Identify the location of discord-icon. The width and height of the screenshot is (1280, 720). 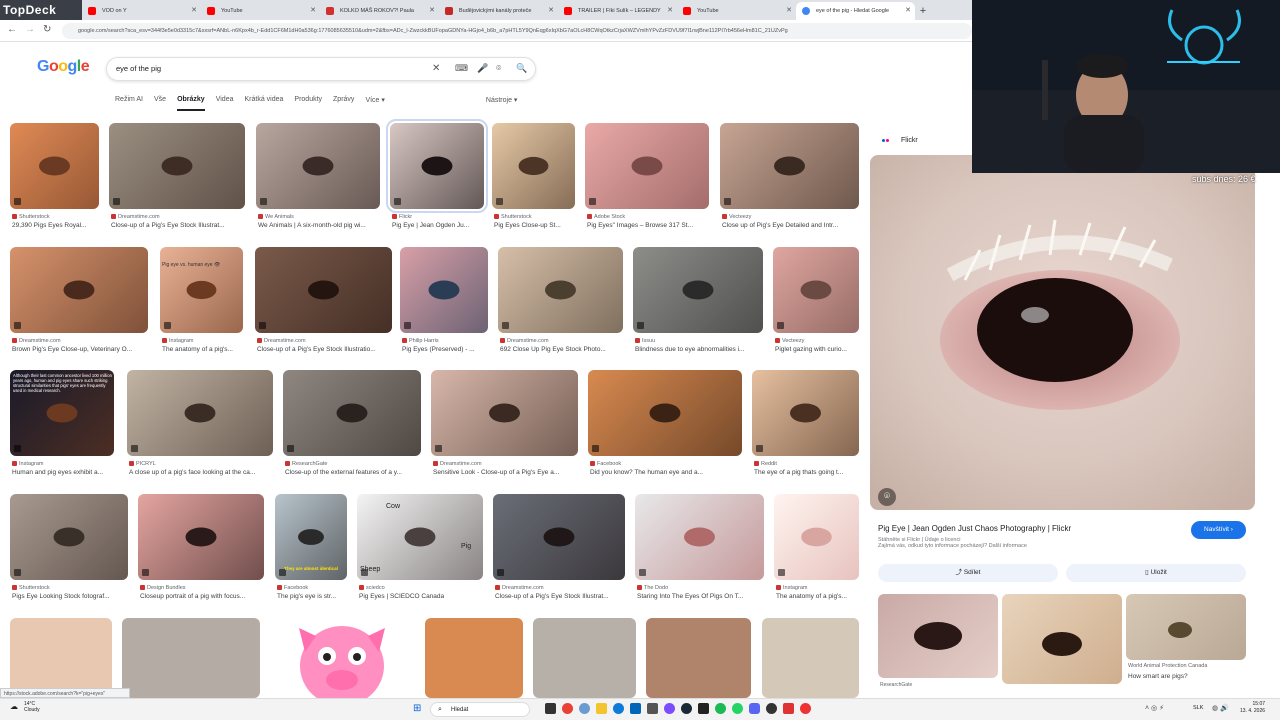
(754, 708).